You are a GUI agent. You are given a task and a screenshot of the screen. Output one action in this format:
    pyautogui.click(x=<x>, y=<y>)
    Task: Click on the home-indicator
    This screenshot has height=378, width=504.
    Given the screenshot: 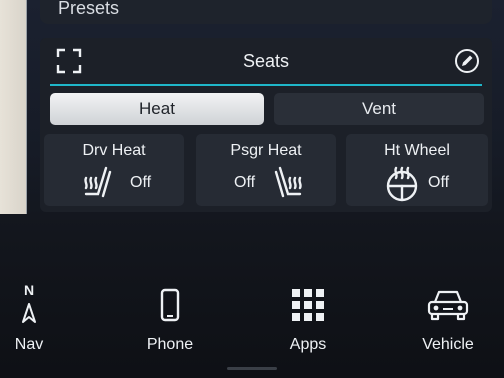 What is the action you would take?
    pyautogui.click(x=252, y=368)
    